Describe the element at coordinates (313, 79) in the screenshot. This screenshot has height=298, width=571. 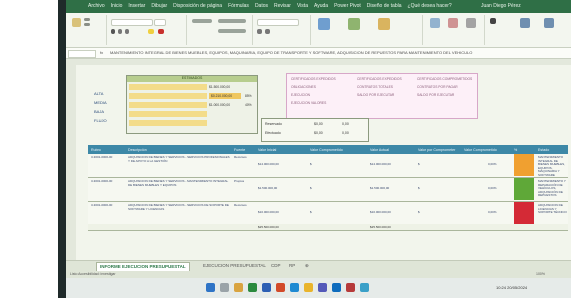
I see `info-line-1: CERTIFICADOS EXPEDIDOS` at that location.